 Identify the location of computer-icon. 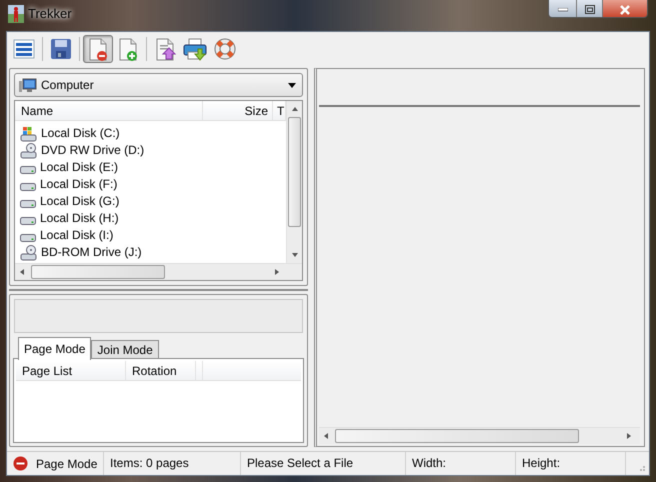
(28, 85).